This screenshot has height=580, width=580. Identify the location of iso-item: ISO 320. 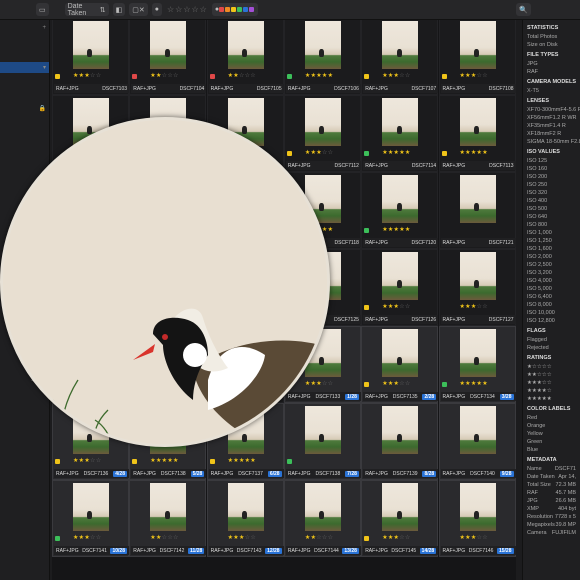
(551, 193).